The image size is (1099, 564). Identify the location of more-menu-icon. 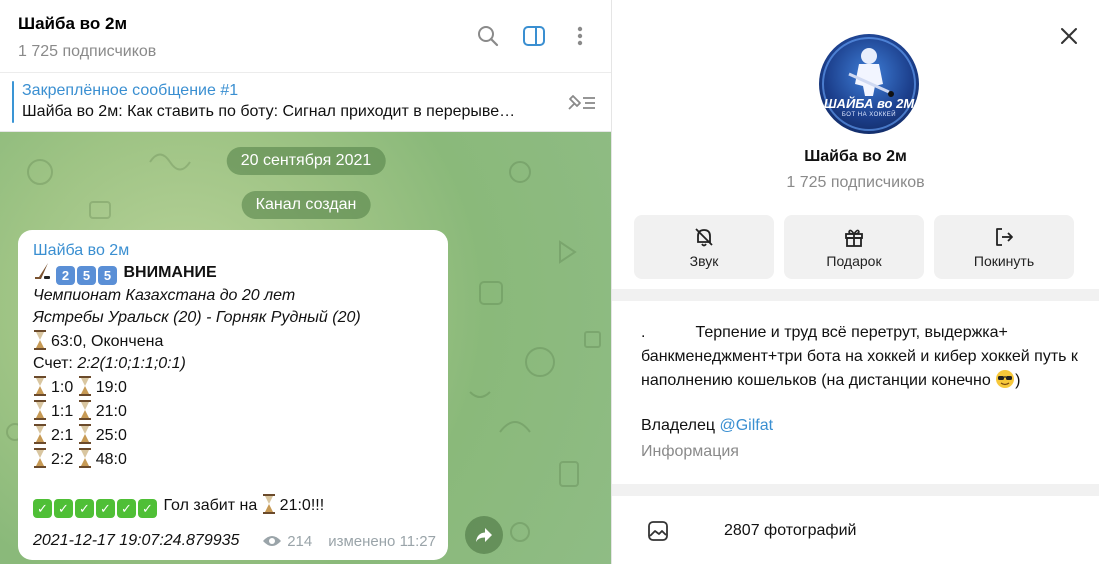
(580, 36).